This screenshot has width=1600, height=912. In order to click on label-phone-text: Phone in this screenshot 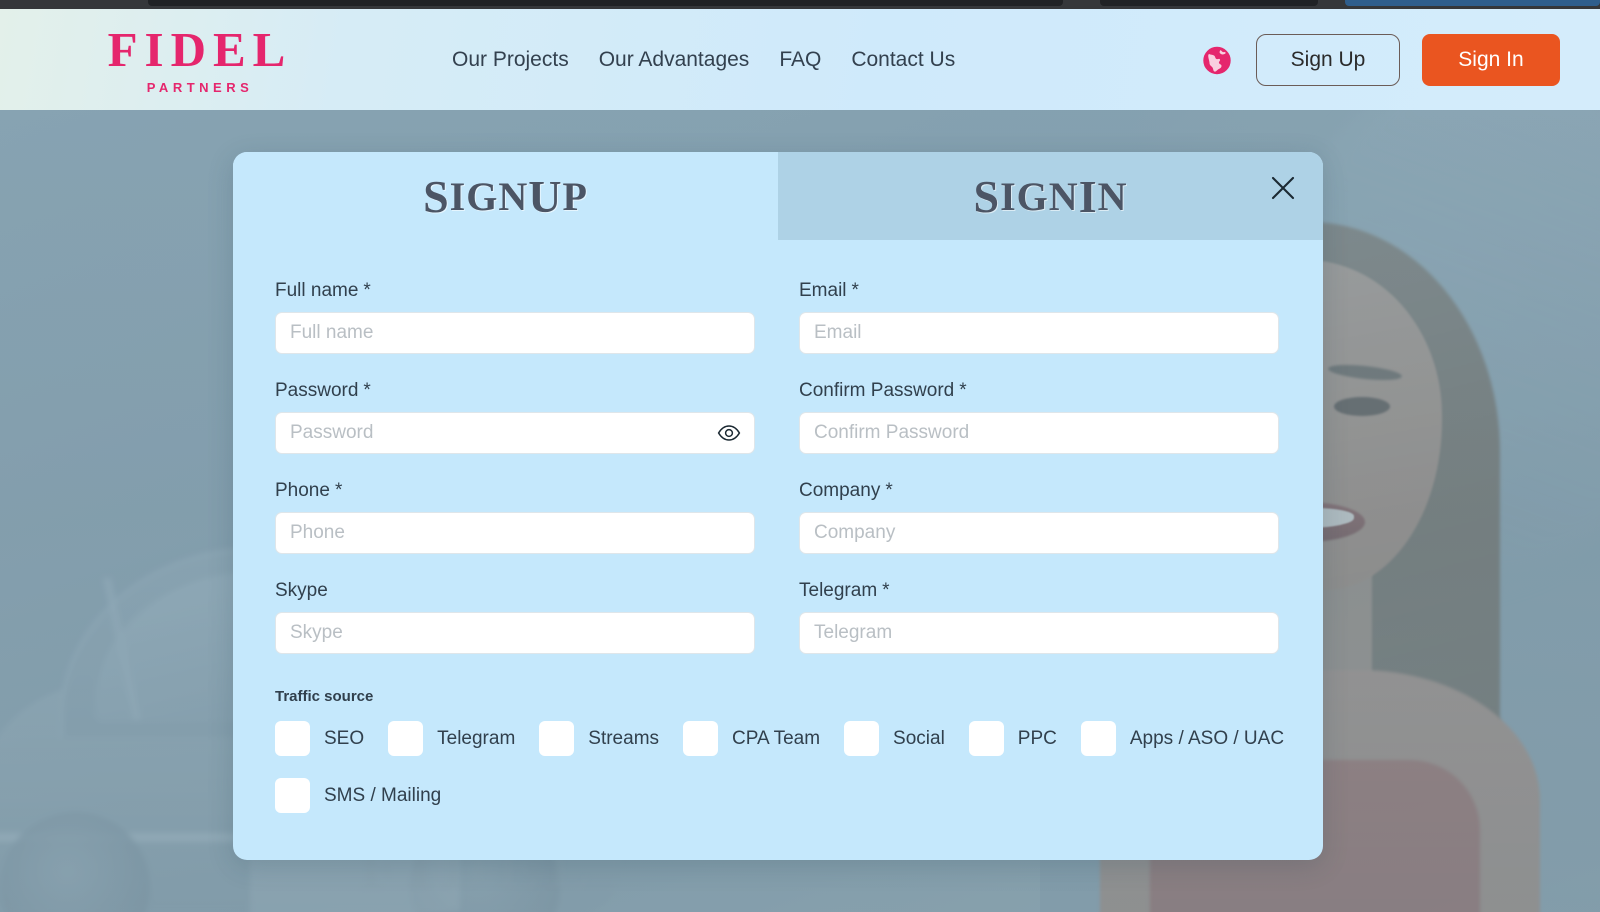, I will do `click(302, 490)`.